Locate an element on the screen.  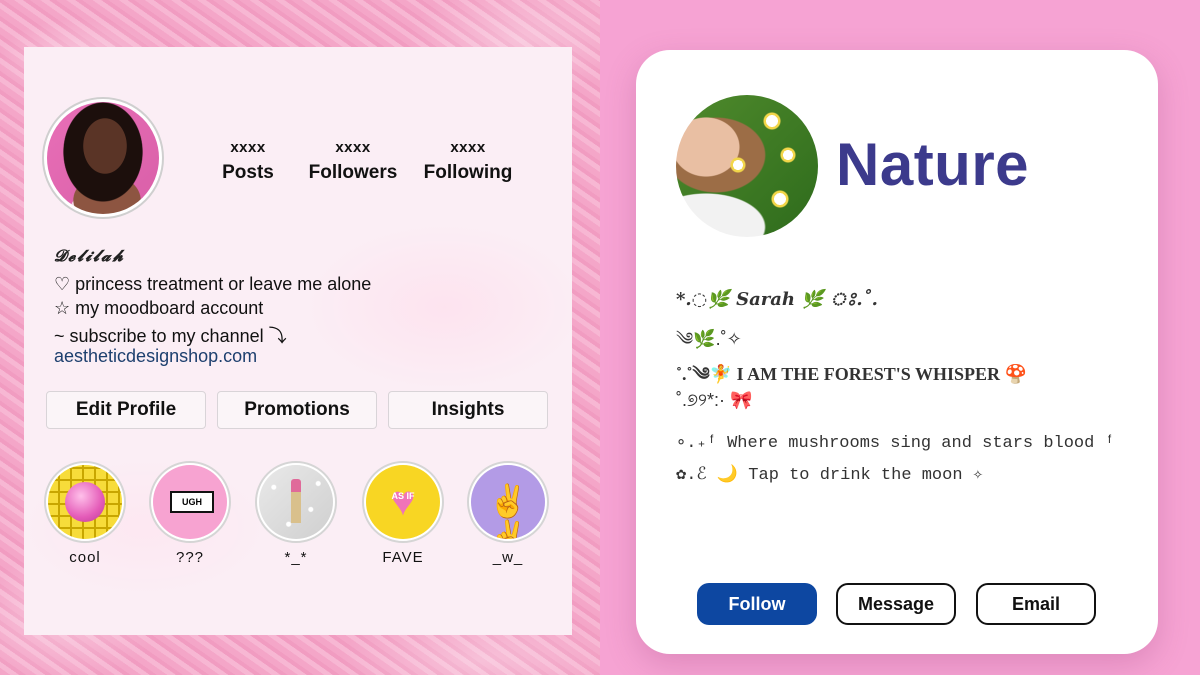
highlight-cover: ✌✌ is located at coordinates (508, 502).